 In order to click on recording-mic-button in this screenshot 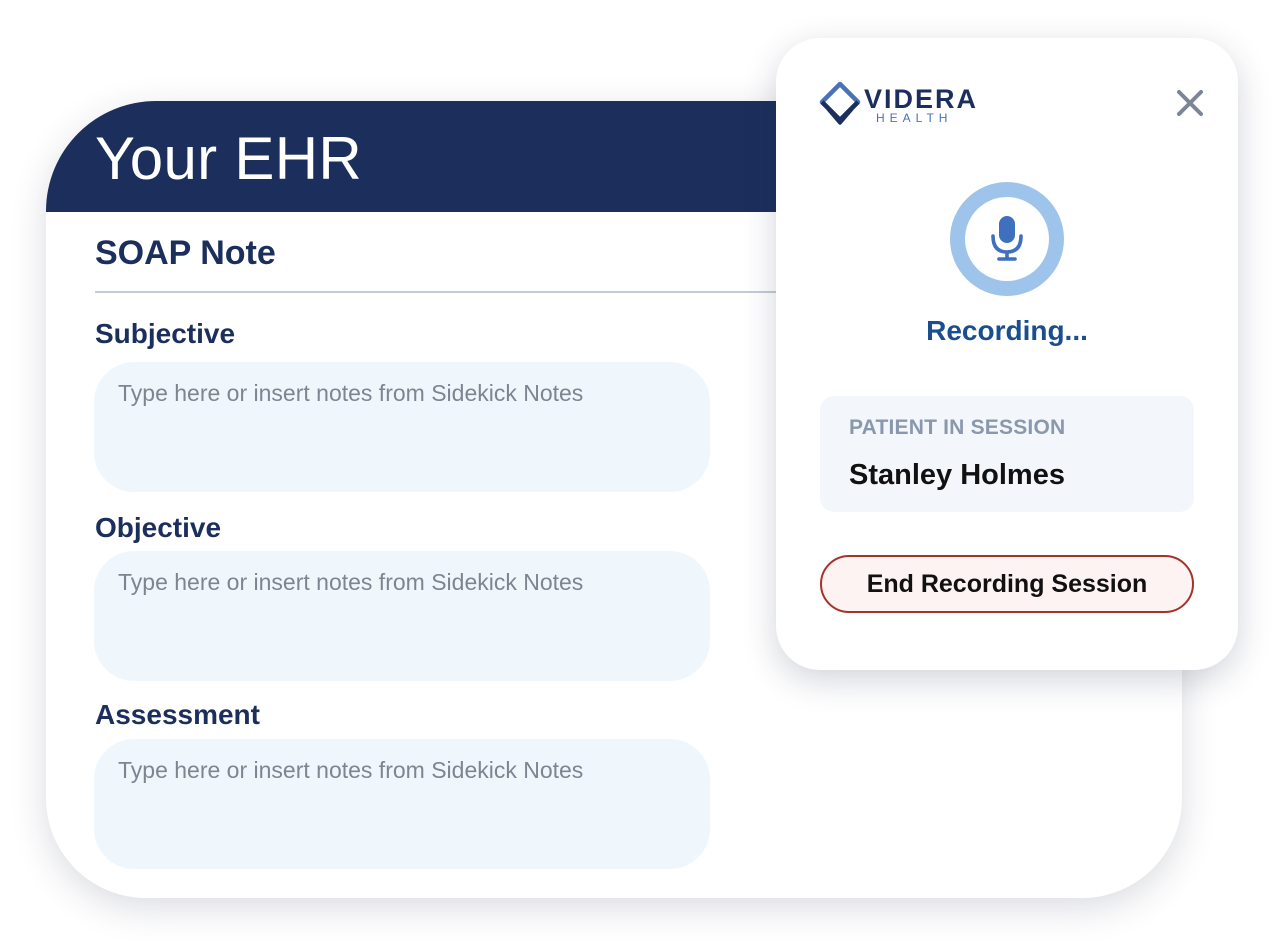, I will do `click(1007, 239)`.